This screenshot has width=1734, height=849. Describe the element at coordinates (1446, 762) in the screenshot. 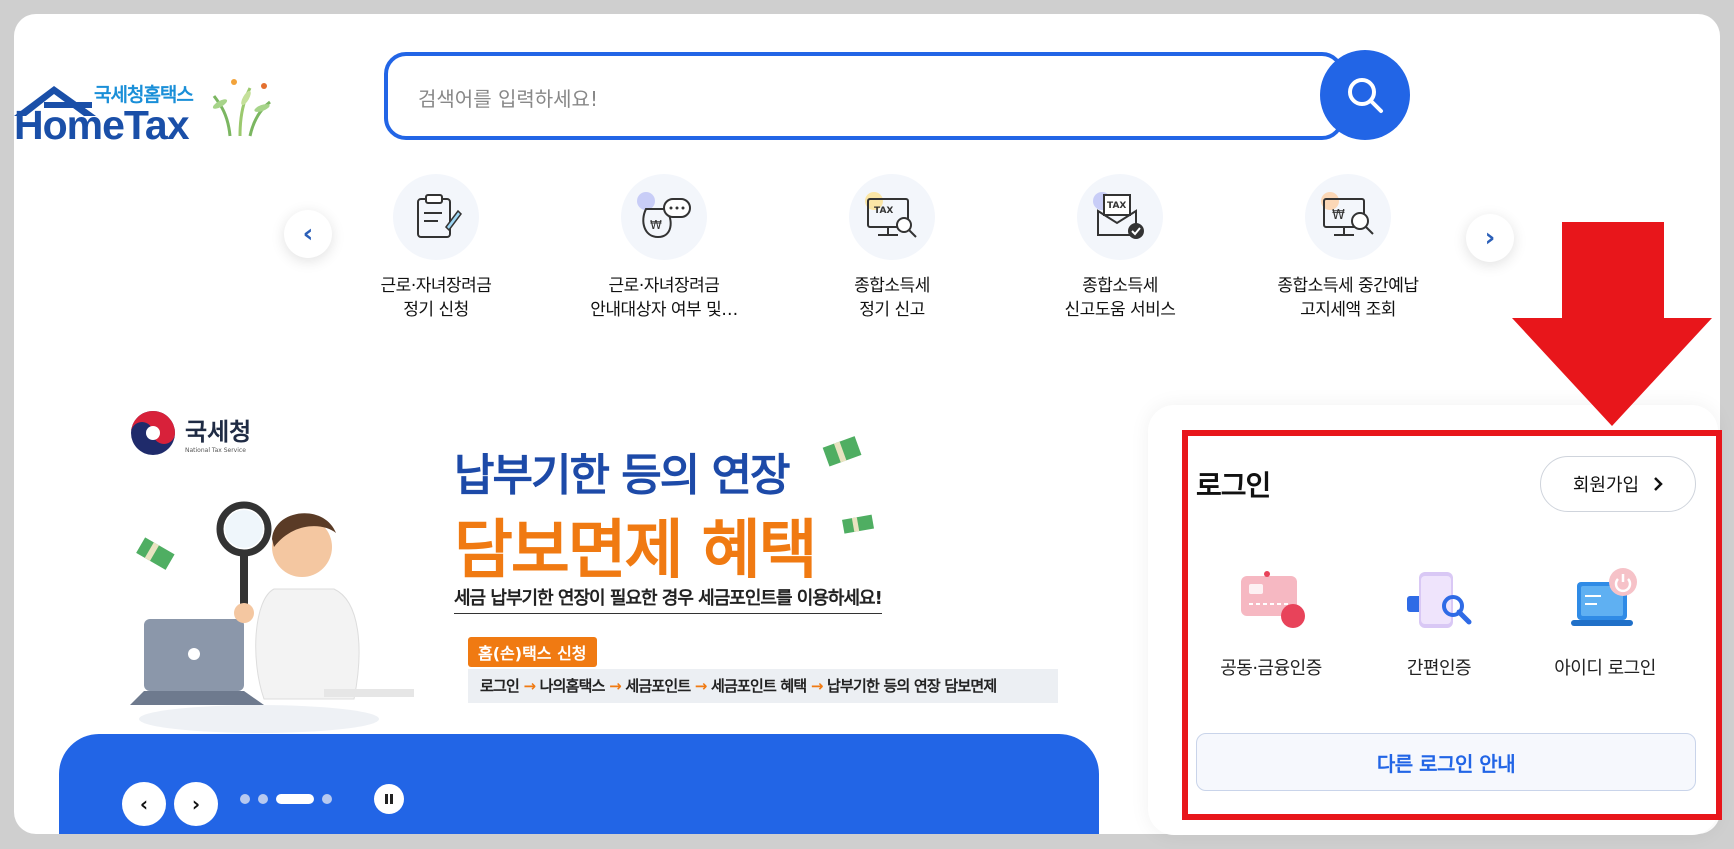

I see `other-login-guide-button: 다른 로그인 안내` at that location.